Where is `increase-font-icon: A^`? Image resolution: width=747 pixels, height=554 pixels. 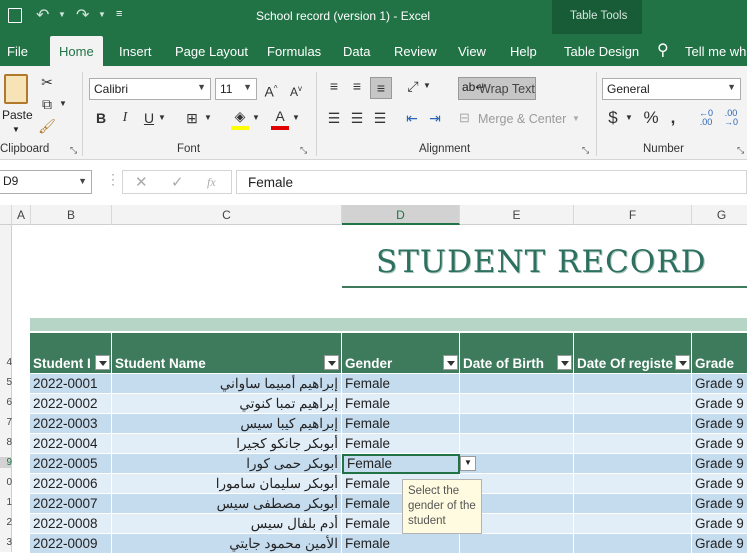 increase-font-icon: A^ is located at coordinates (271, 90).